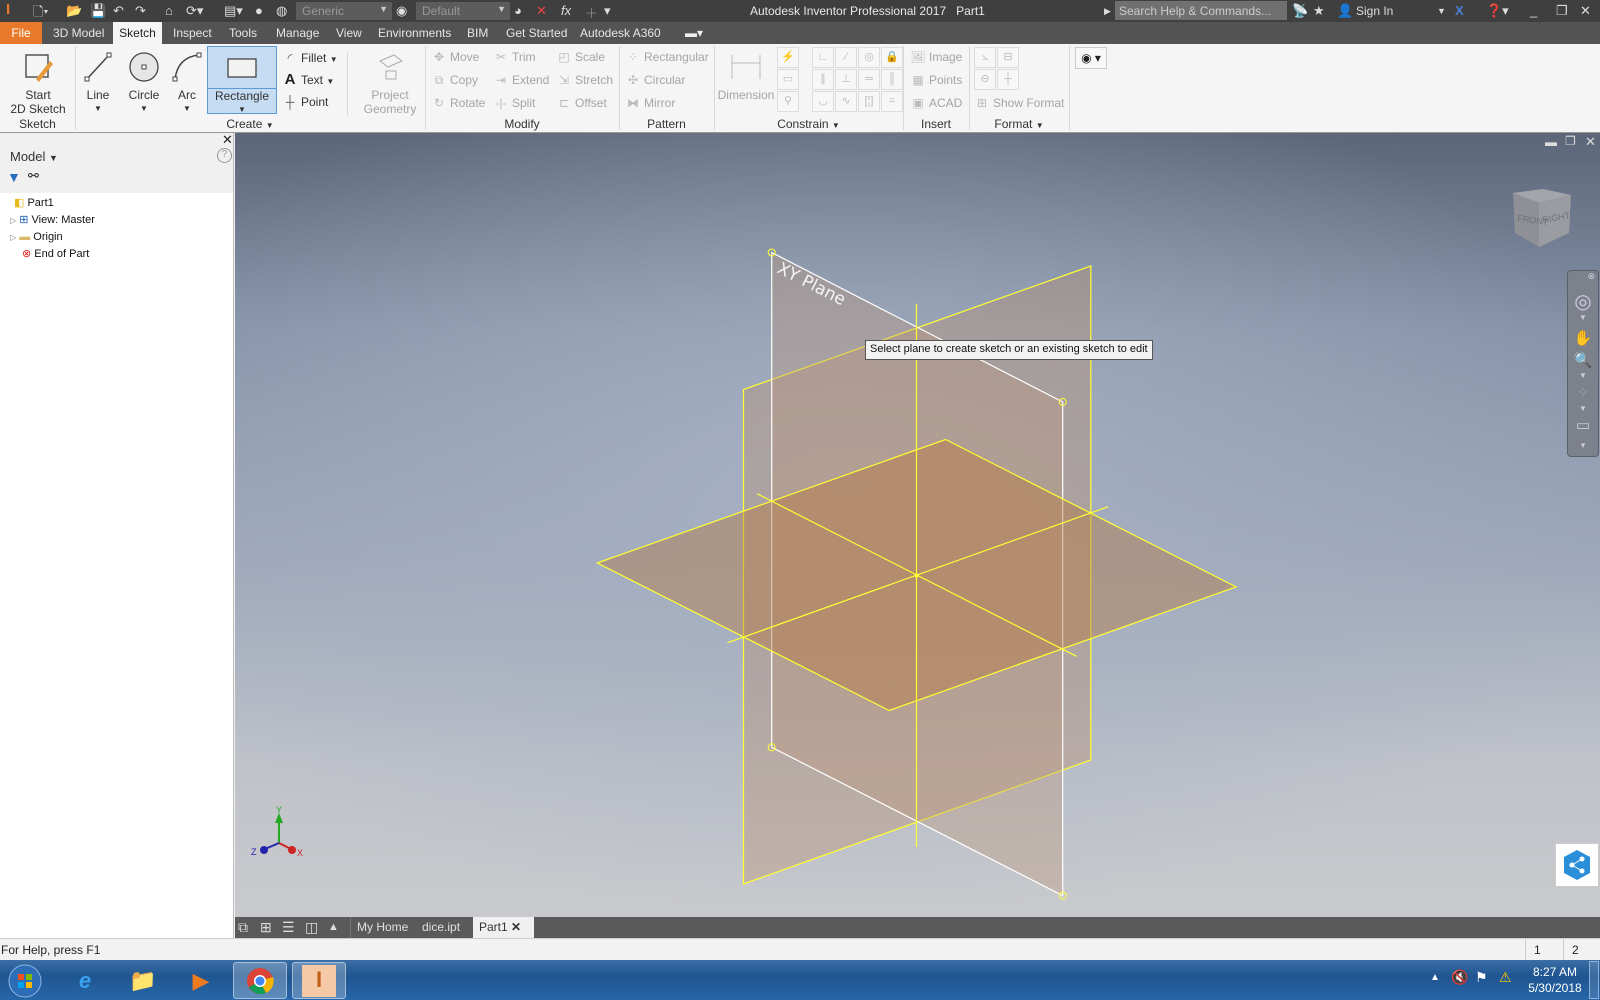  Describe the element at coordinates (869, 79) in the screenshot. I see `horizontal-constraint-icon: ═` at that location.